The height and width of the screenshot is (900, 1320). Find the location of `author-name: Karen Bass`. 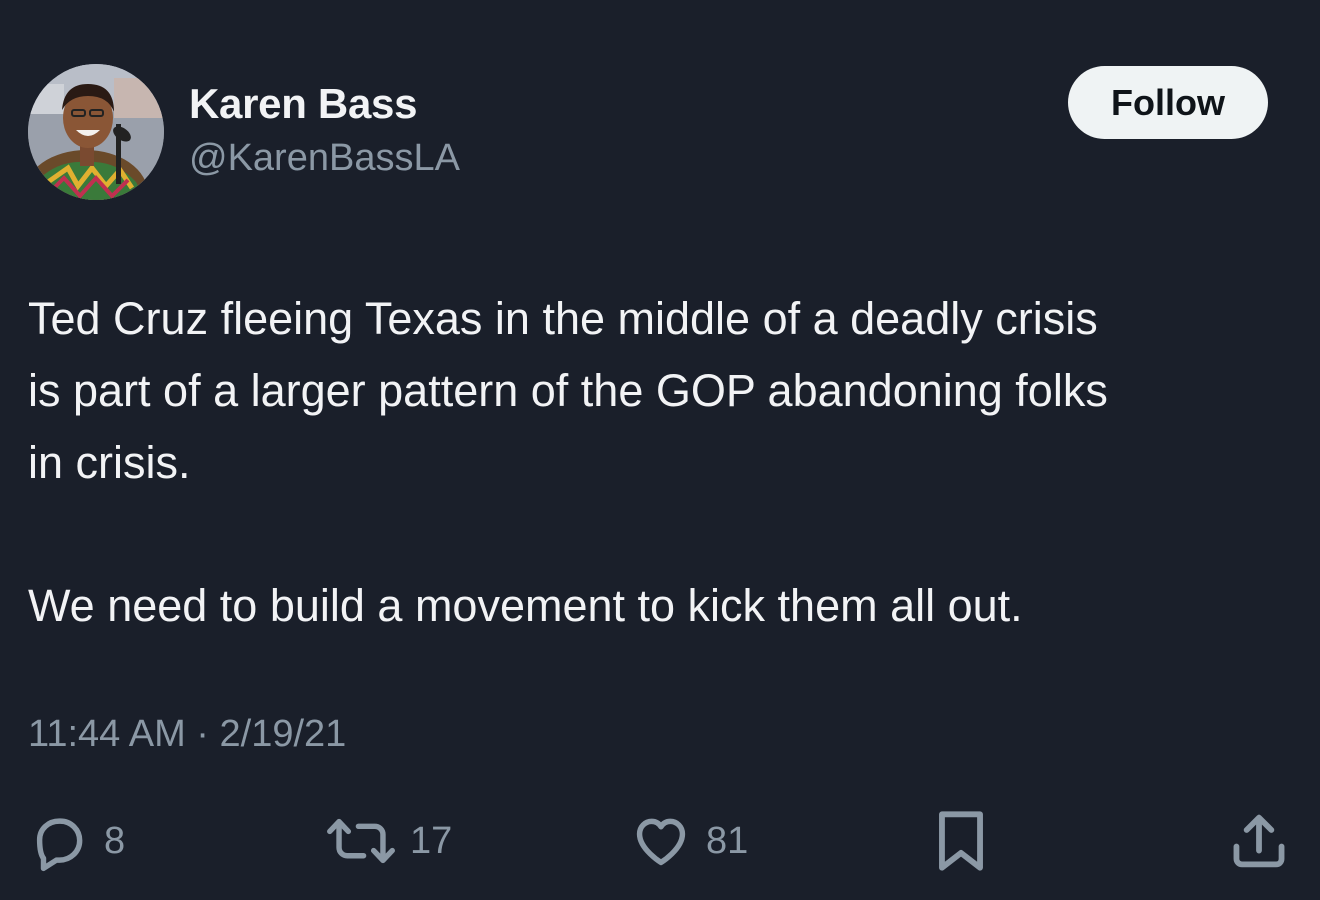

author-name: Karen Bass is located at coordinates (303, 104).